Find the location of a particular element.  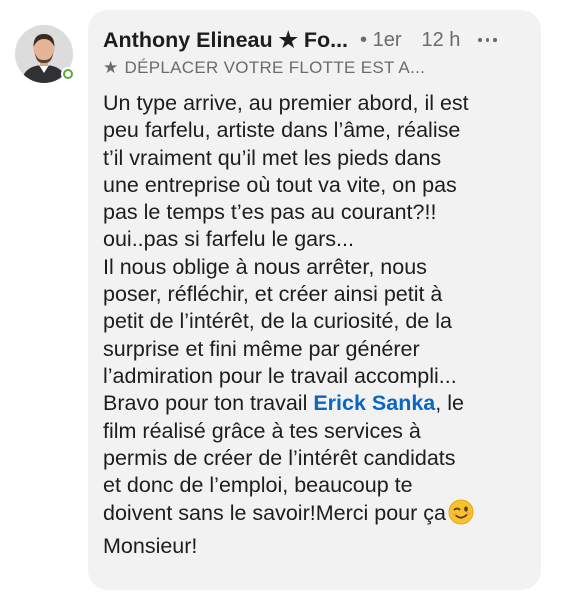

comment-line: Un type arrive, au premier abord, il est is located at coordinates (286, 103).